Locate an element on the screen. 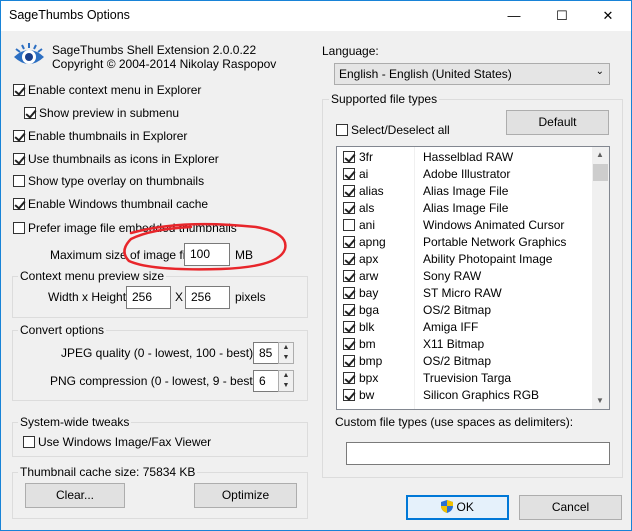 Image resolution: width=632 pixels, height=531 pixels. list-item: ai Adobe Illustrator is located at coordinates (465, 174).